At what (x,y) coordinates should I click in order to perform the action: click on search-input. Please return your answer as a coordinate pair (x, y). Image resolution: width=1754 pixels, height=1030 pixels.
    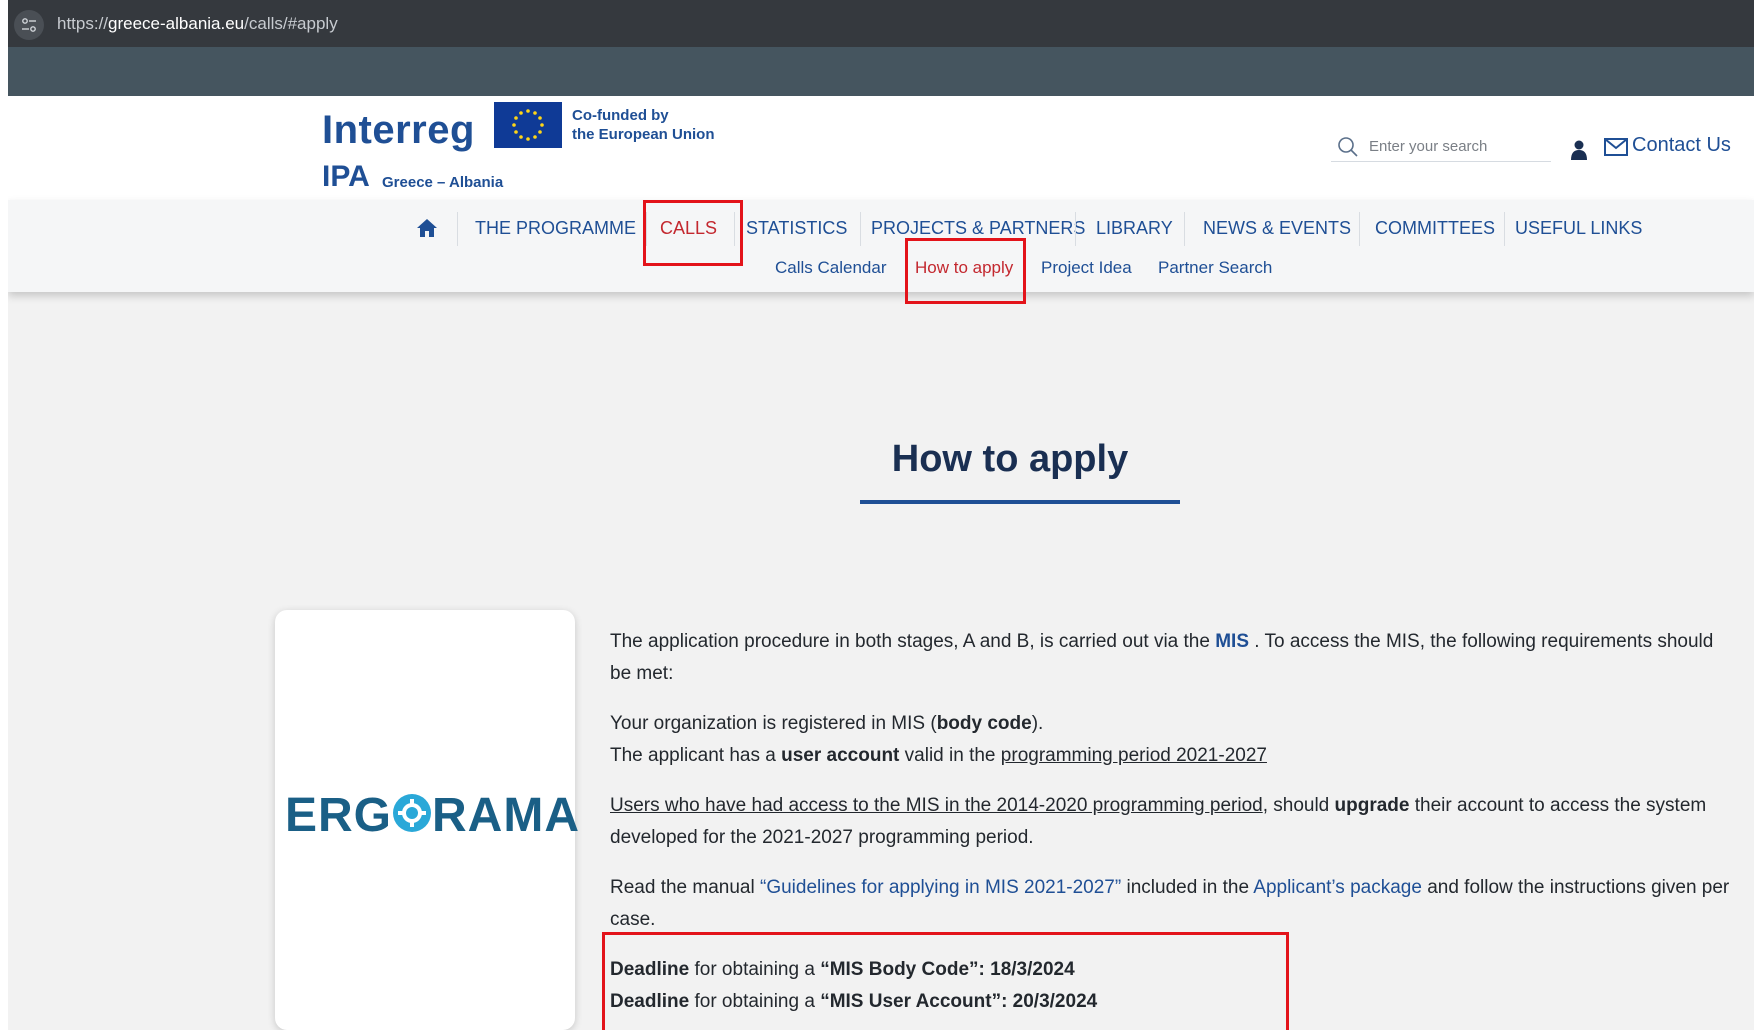
    Looking at the image, I should click on (1456, 146).